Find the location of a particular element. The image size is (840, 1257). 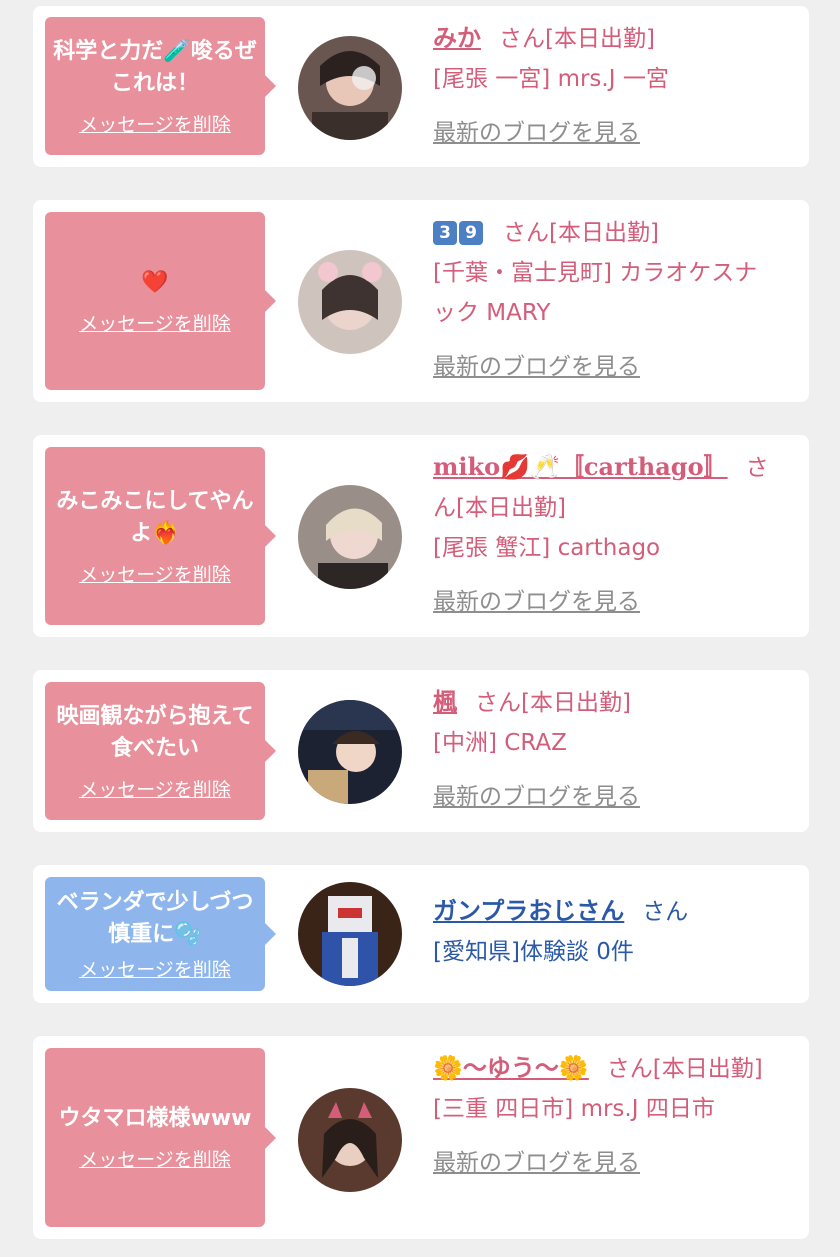

sender-name-link: 楓 is located at coordinates (445, 702).